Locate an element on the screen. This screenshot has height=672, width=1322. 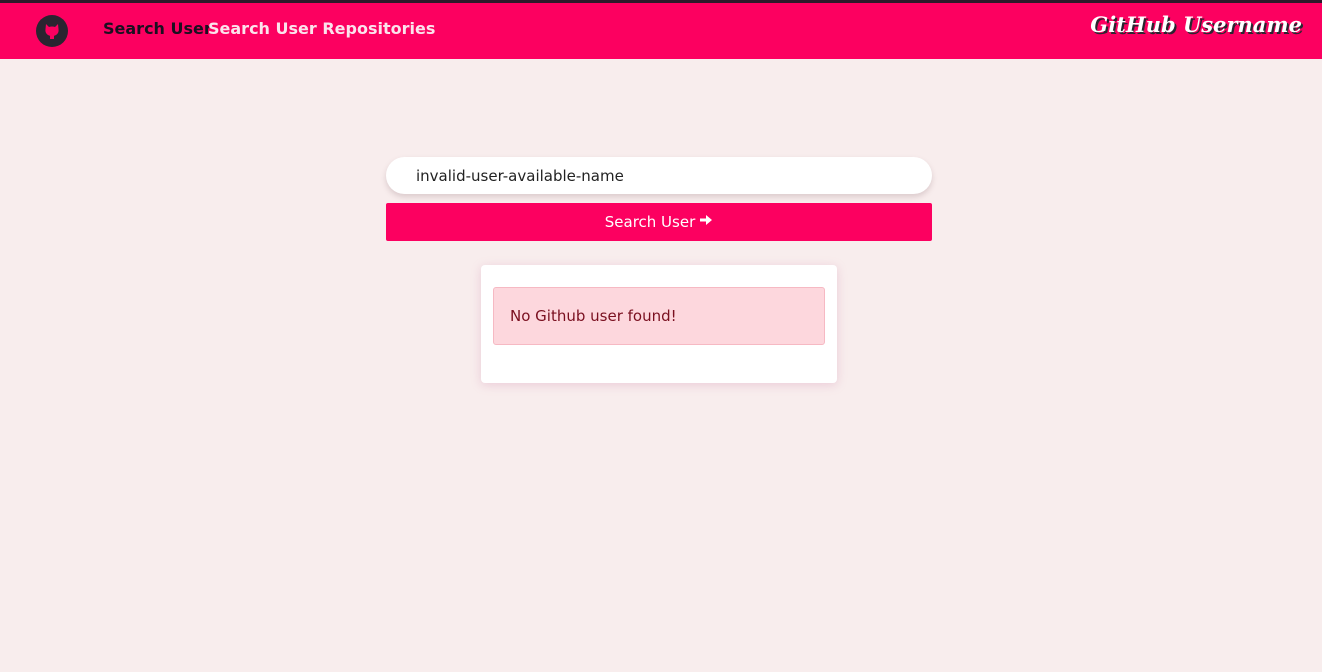
nav-search-user-repositories: Search User Repositories is located at coordinates (321, 28).